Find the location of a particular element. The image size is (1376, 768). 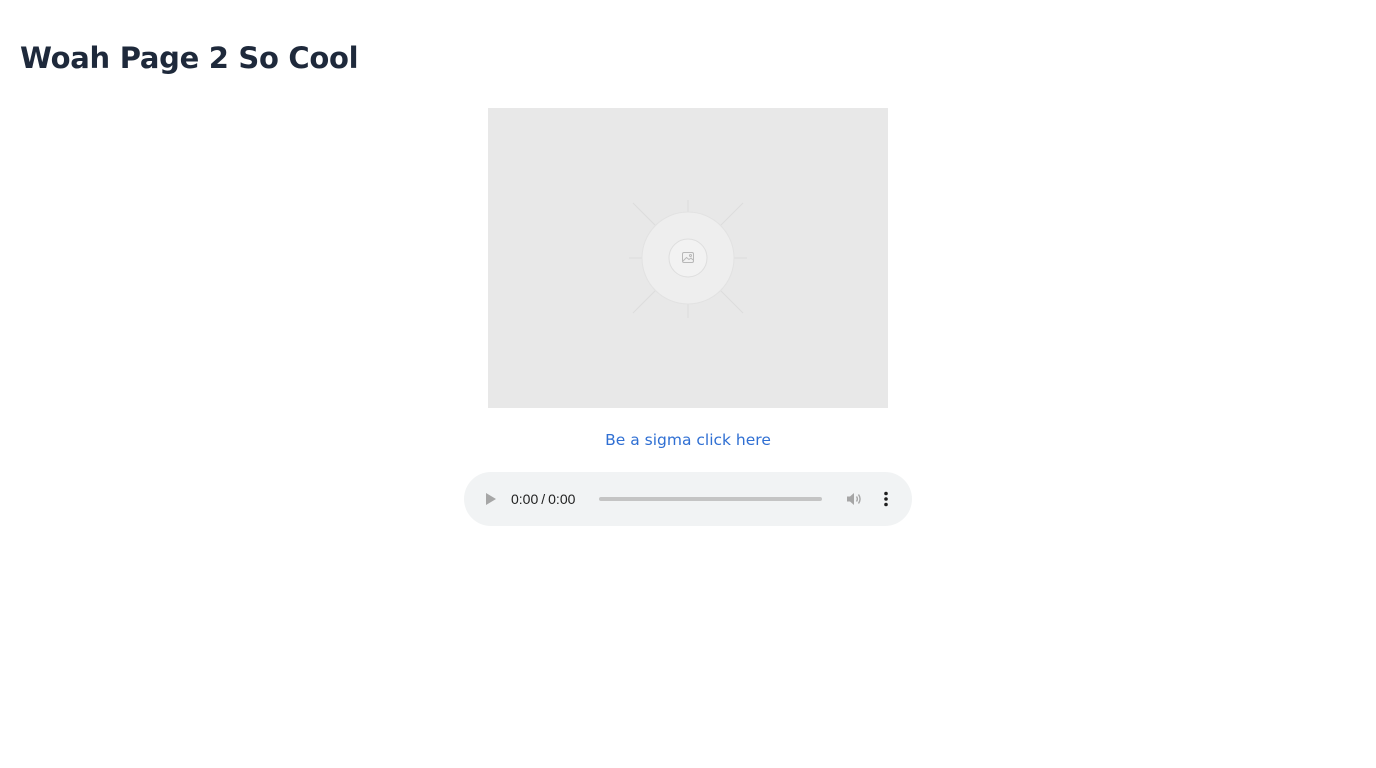

image-placeholder is located at coordinates (688, 258).